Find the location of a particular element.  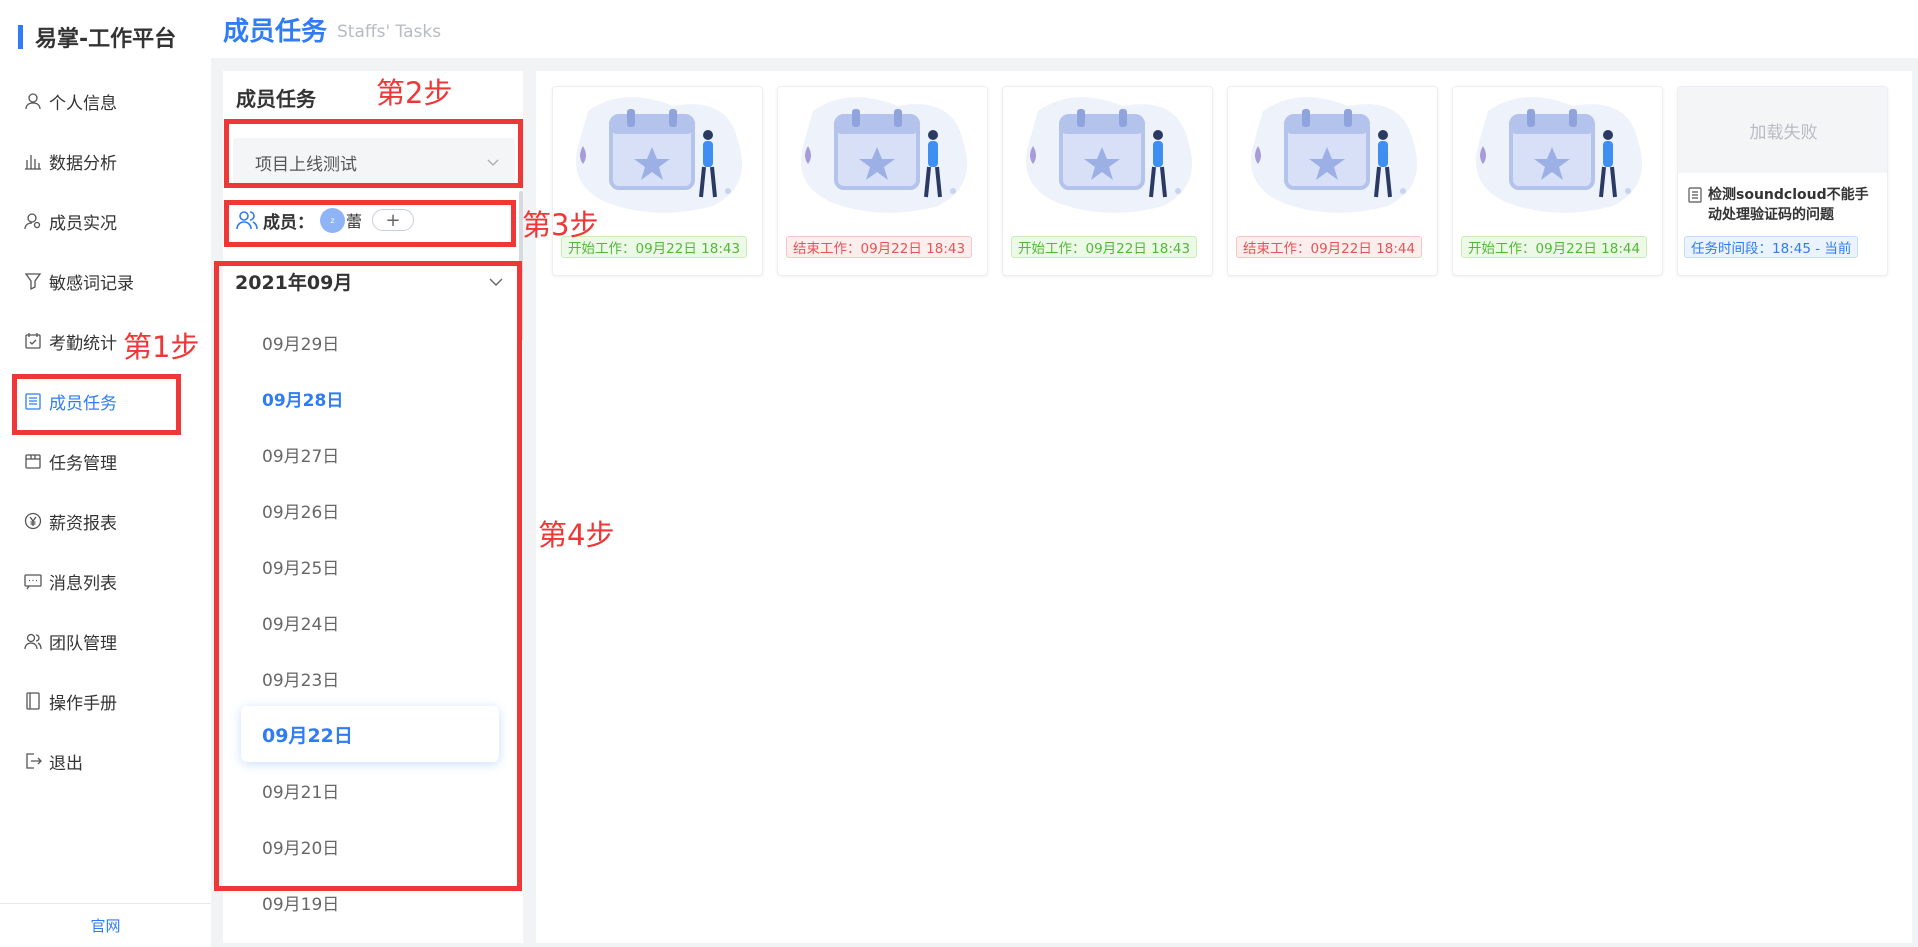

task-period-tag: 任务时间段：18:45 - 当前 is located at coordinates (1771, 247).